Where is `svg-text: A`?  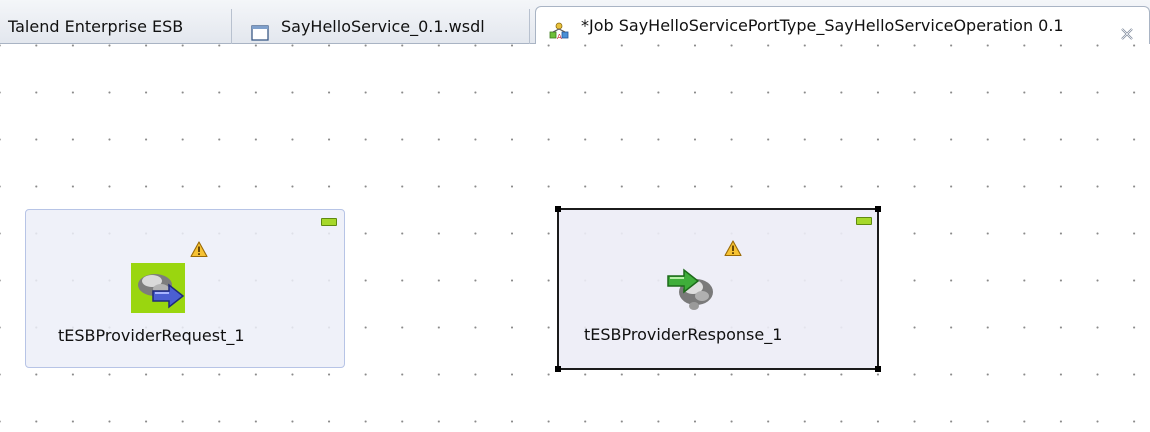 svg-text: A is located at coordinates (559, 36).